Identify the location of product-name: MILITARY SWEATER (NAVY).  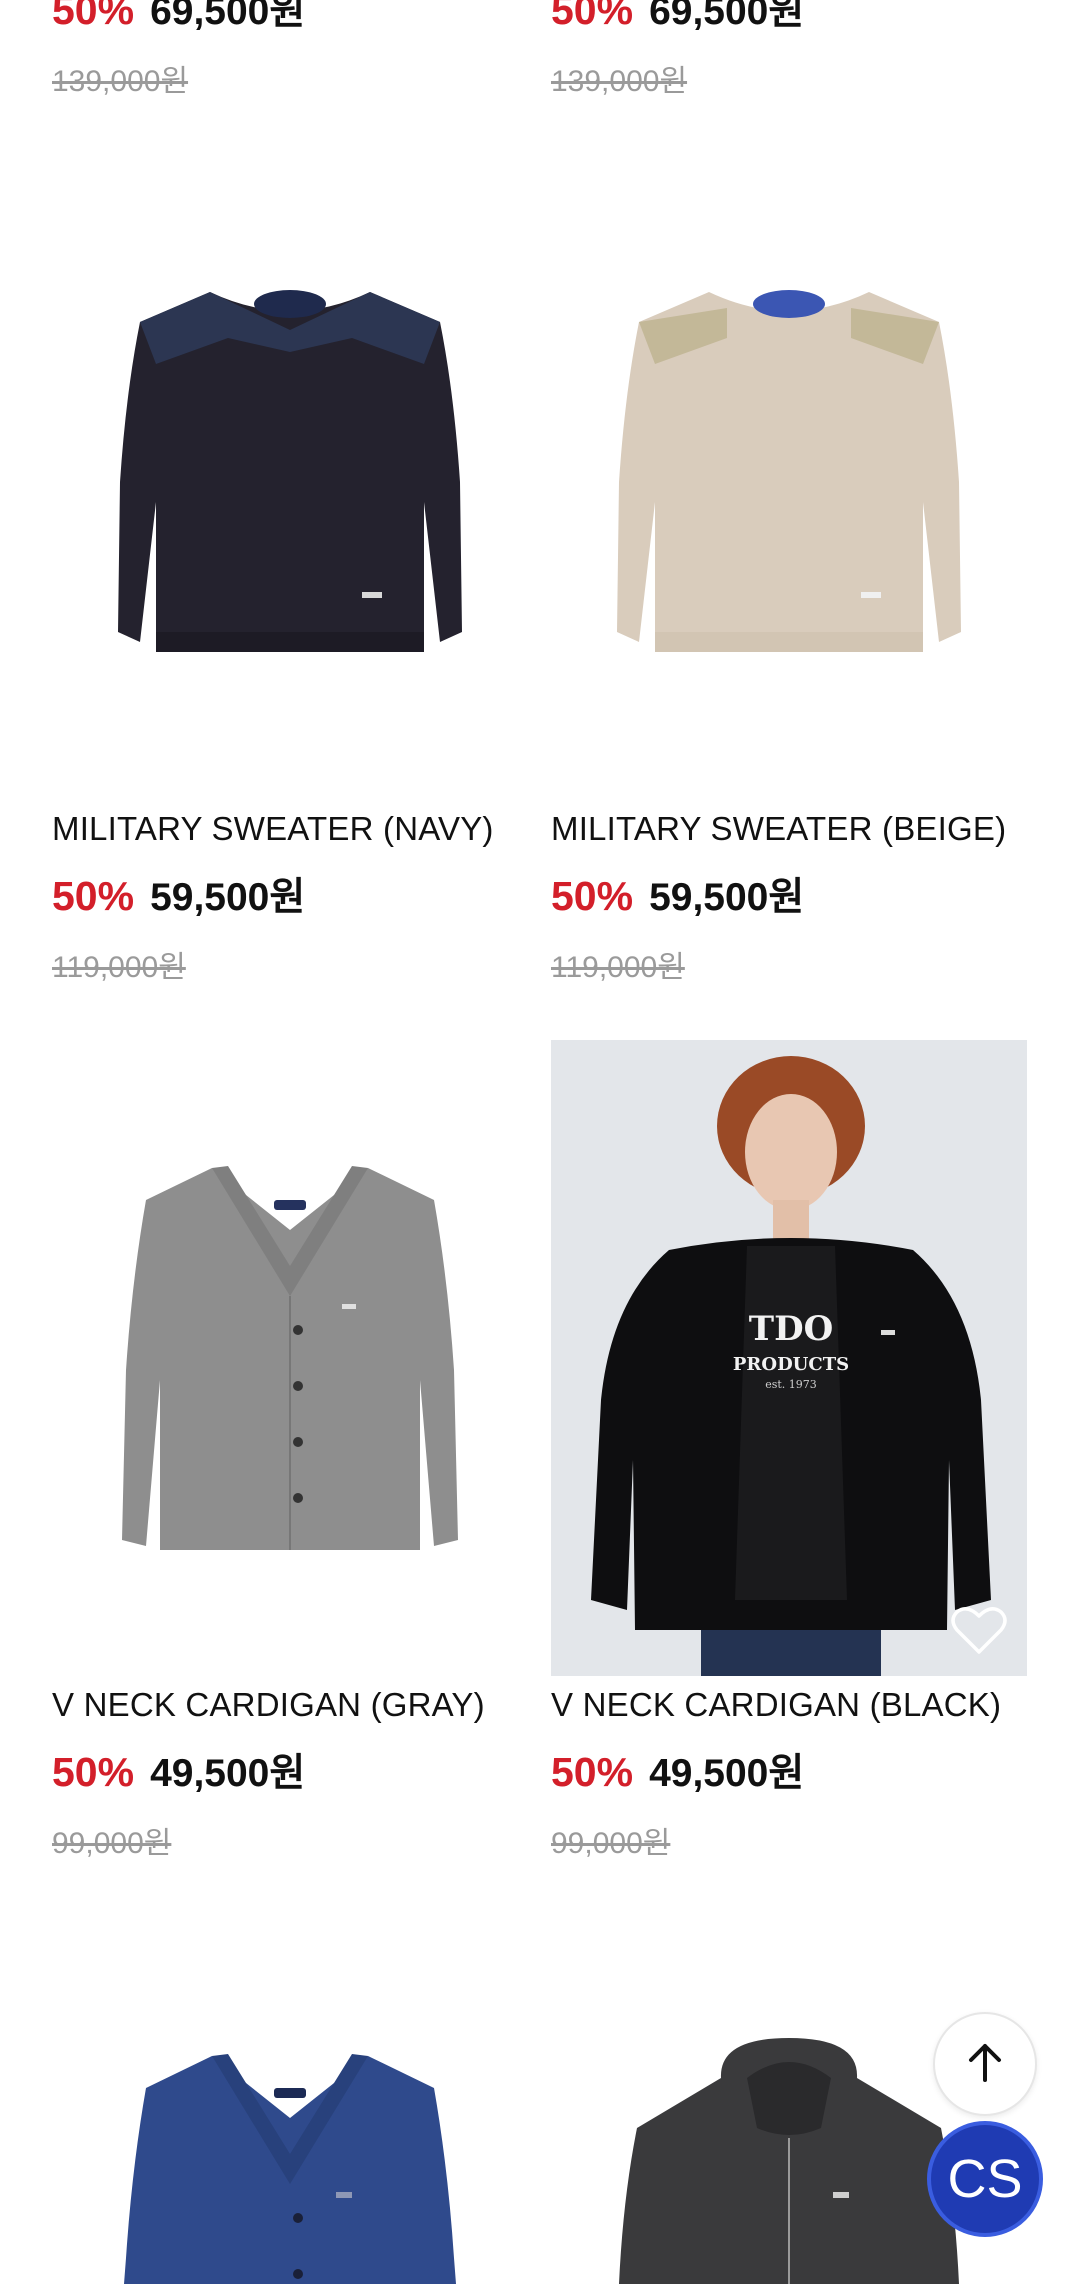
(273, 829).